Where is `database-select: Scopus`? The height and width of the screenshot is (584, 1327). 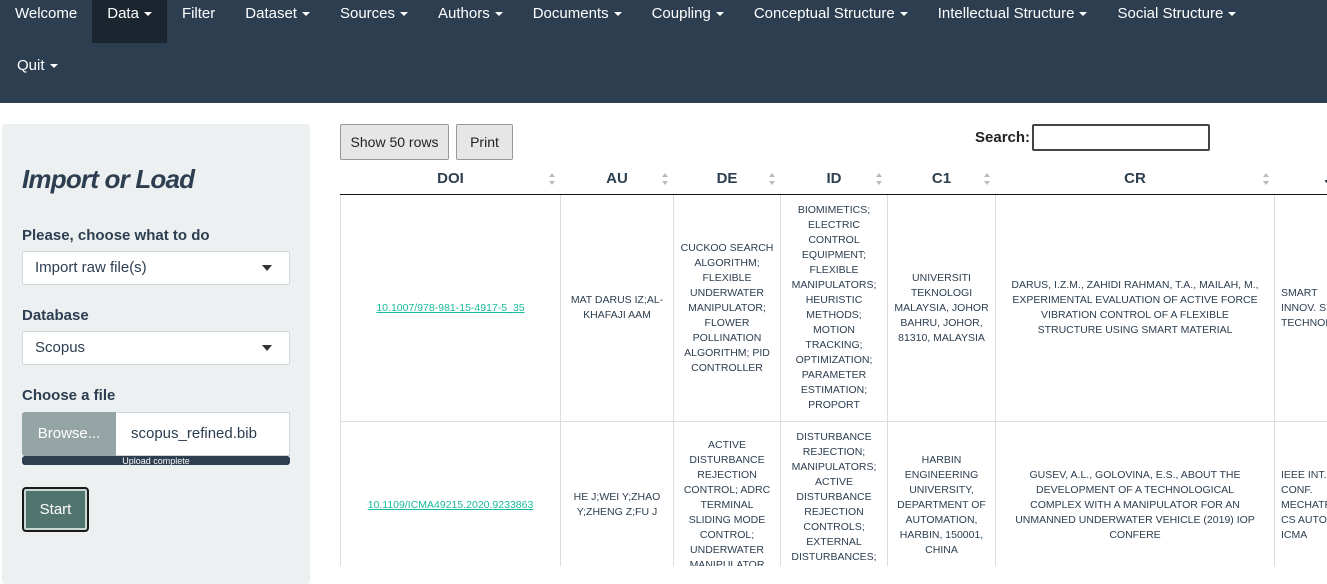 database-select: Scopus is located at coordinates (156, 348).